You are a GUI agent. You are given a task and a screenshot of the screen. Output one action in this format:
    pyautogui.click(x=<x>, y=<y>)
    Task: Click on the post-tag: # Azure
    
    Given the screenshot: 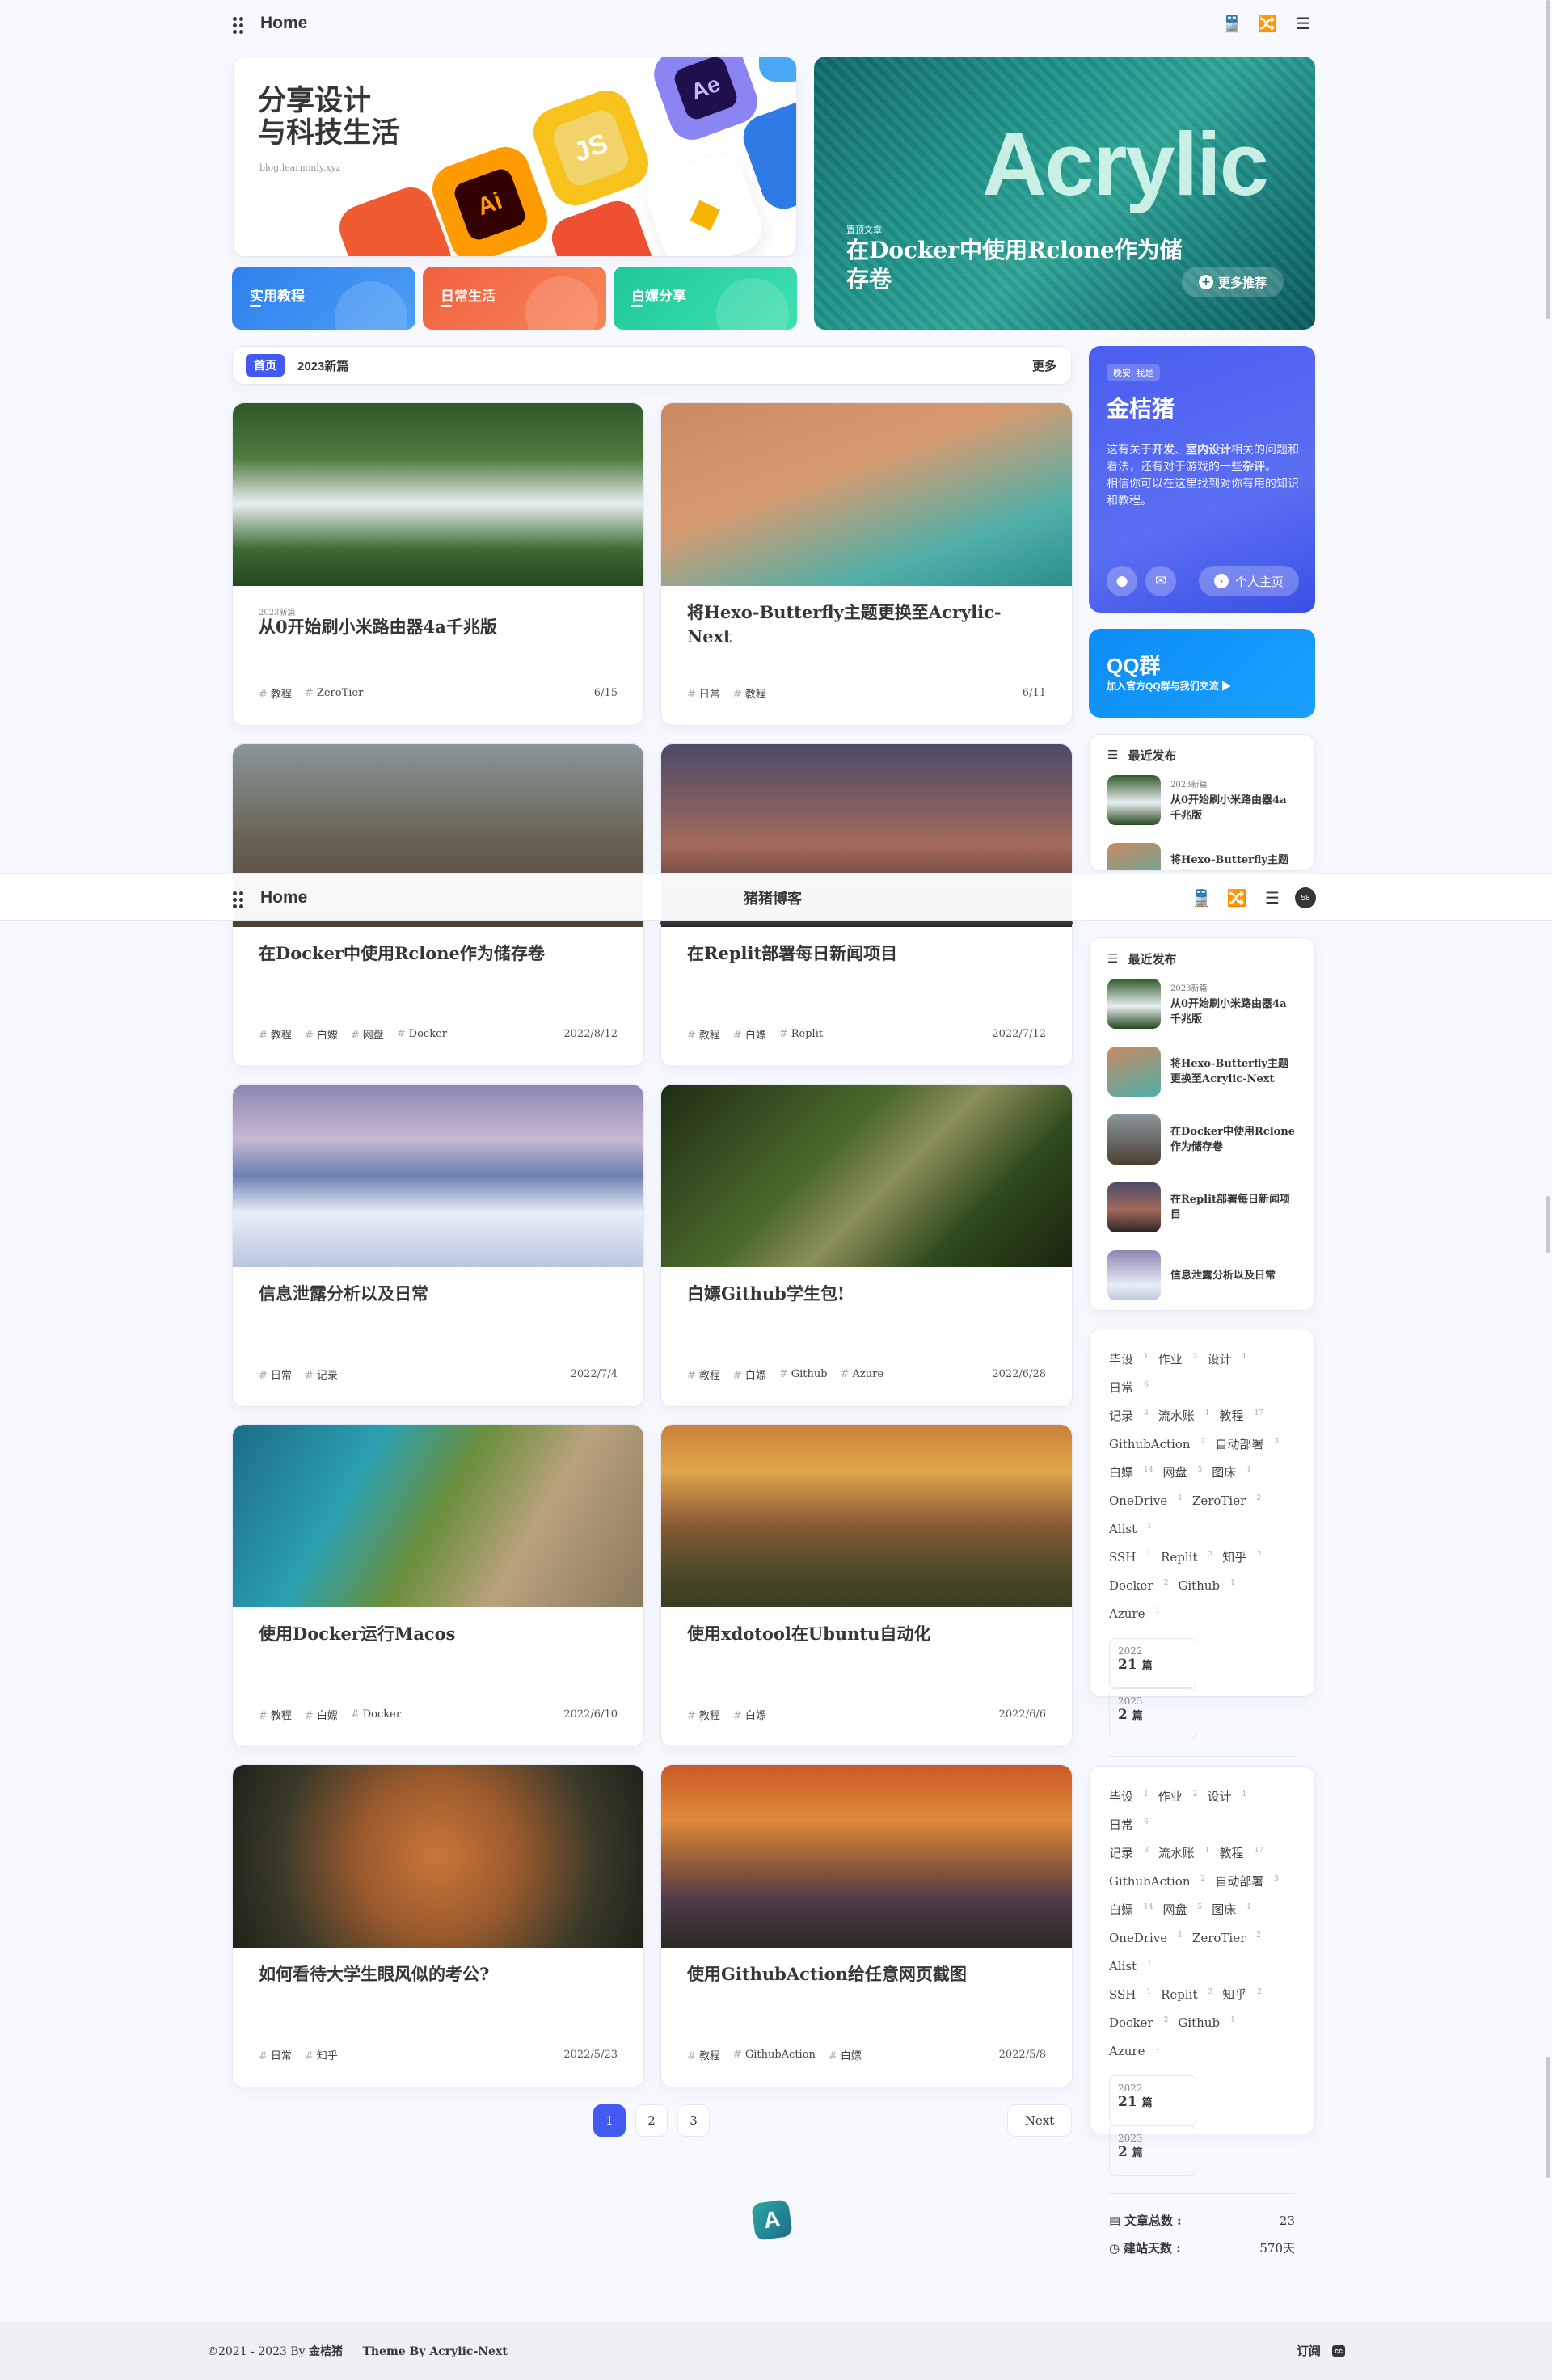 What is the action you would take?
    pyautogui.click(x=863, y=1374)
    